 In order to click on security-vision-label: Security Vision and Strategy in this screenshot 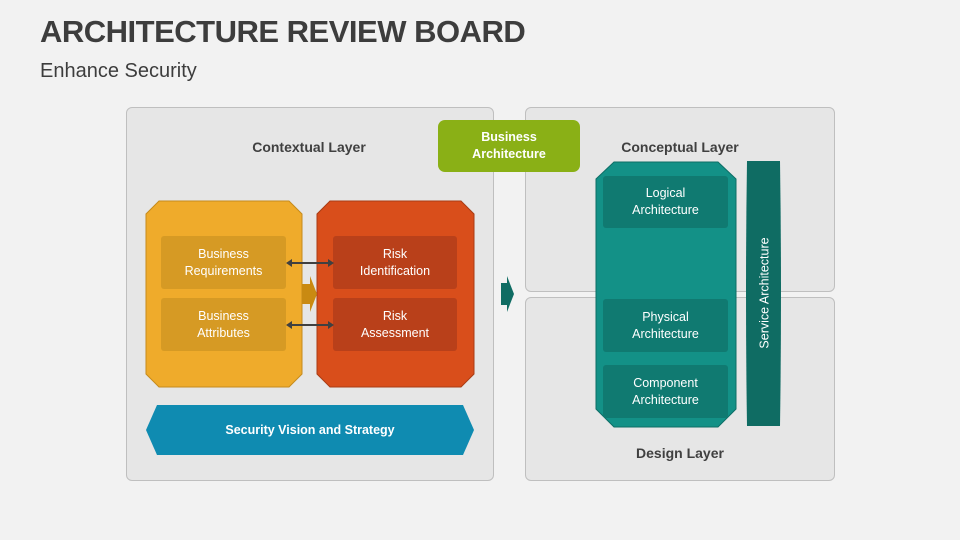, I will do `click(310, 429)`.